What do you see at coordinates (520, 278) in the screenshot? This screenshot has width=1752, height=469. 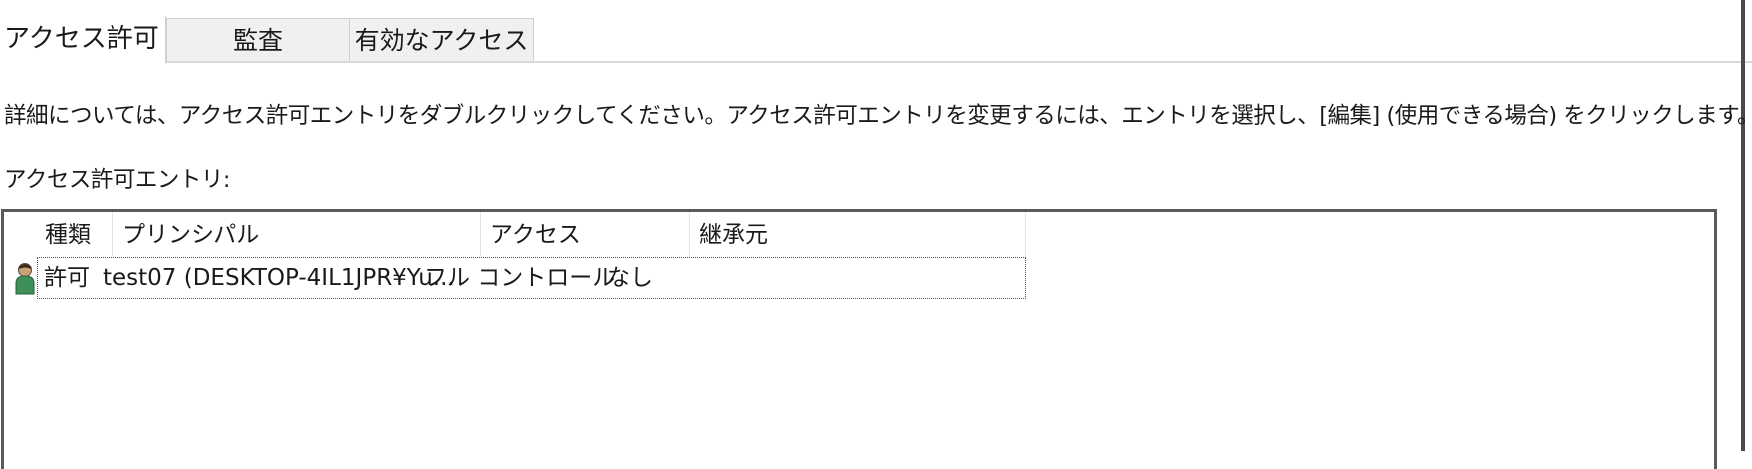 I see `row-access: フル コントロール` at bounding box center [520, 278].